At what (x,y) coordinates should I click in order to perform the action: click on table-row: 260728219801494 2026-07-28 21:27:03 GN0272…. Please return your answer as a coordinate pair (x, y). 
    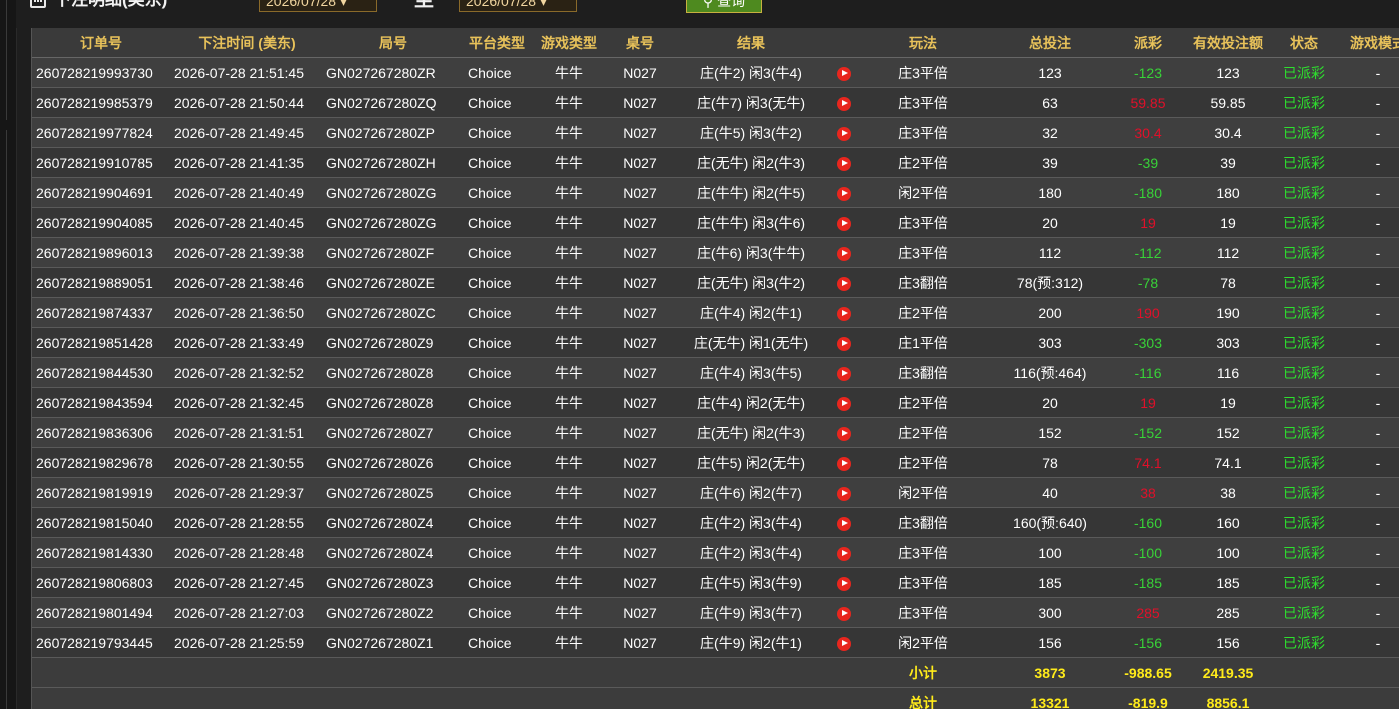
    Looking at the image, I should click on (715, 612).